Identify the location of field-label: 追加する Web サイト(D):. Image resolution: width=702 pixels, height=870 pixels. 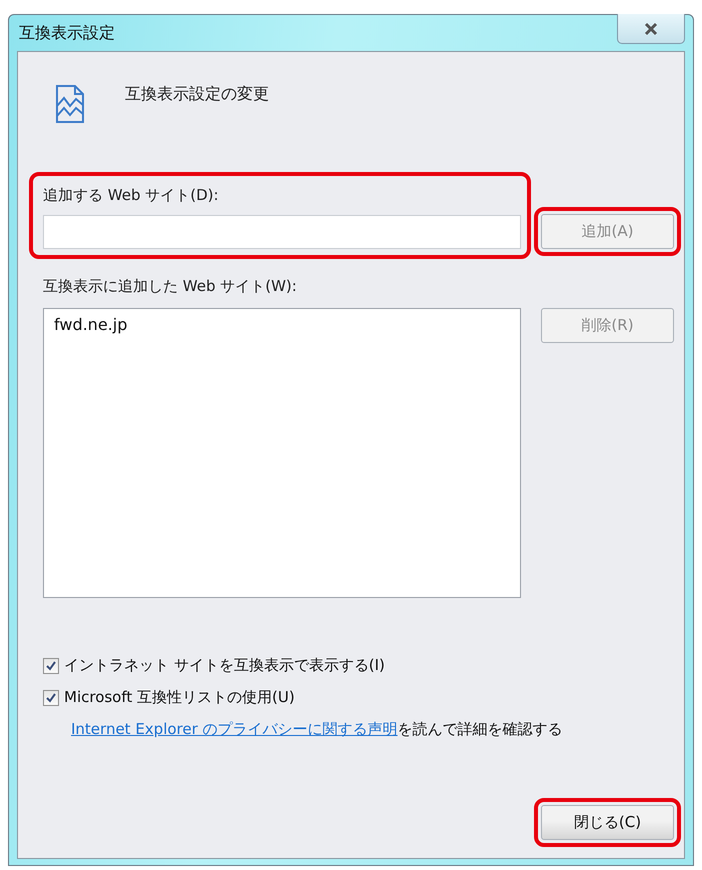
(131, 195).